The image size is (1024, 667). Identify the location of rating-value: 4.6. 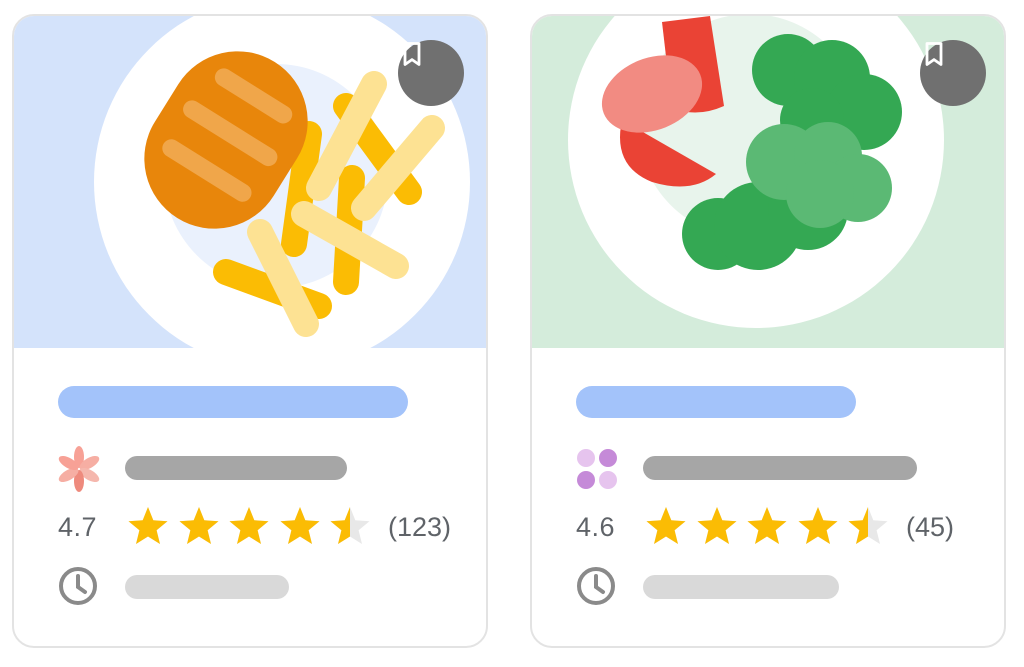
(596, 527).